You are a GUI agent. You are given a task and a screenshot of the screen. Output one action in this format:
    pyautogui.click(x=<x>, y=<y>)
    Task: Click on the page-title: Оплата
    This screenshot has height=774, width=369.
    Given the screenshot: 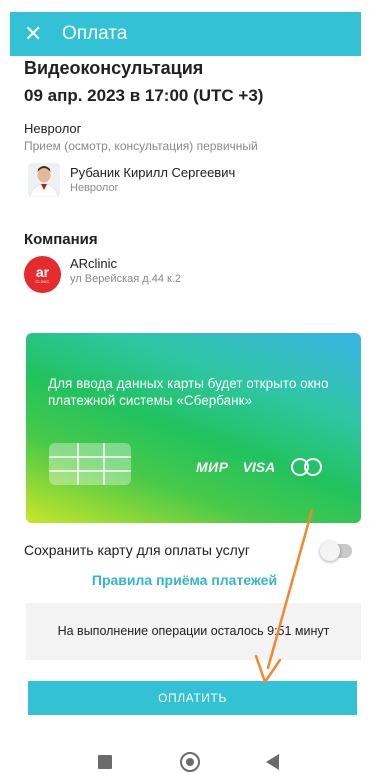 What is the action you would take?
    pyautogui.click(x=95, y=33)
    